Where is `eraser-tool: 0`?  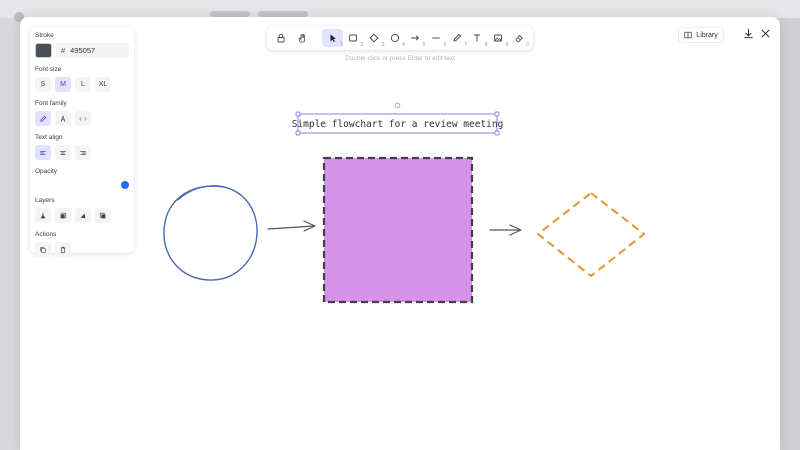 eraser-tool: 0 is located at coordinates (518, 38).